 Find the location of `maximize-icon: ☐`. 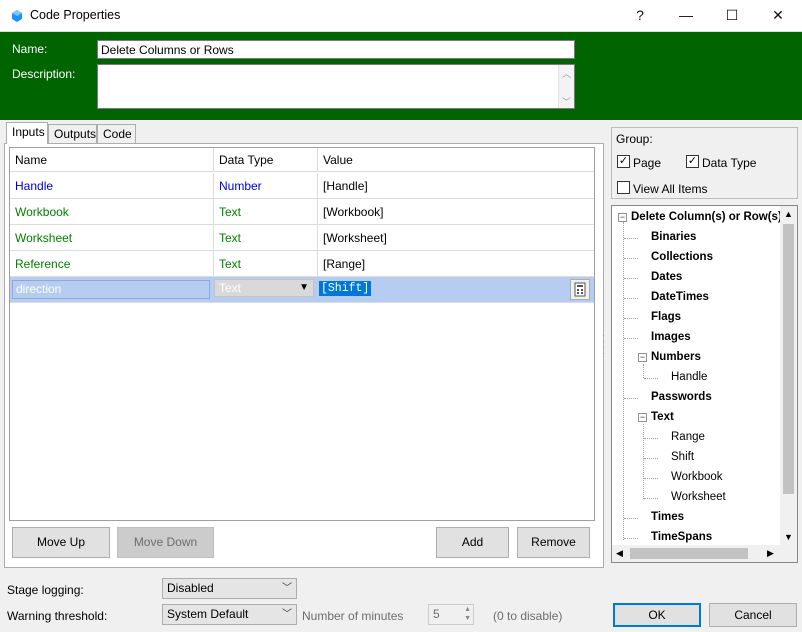

maximize-icon: ☐ is located at coordinates (732, 15).